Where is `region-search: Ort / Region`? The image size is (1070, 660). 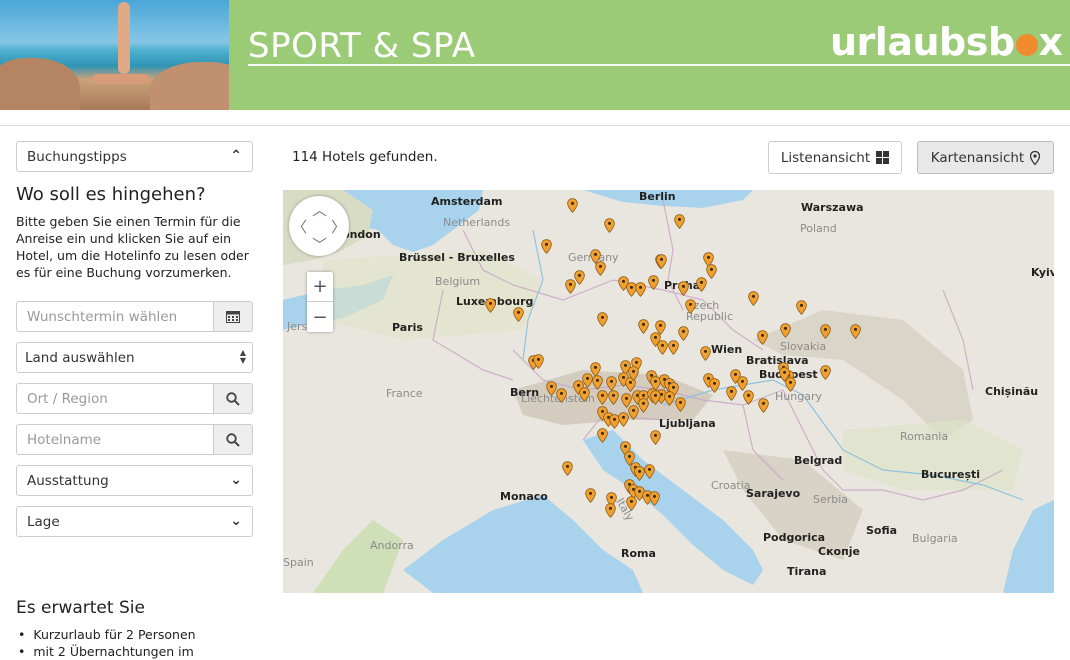 region-search: Ort / Region is located at coordinates (134, 398).